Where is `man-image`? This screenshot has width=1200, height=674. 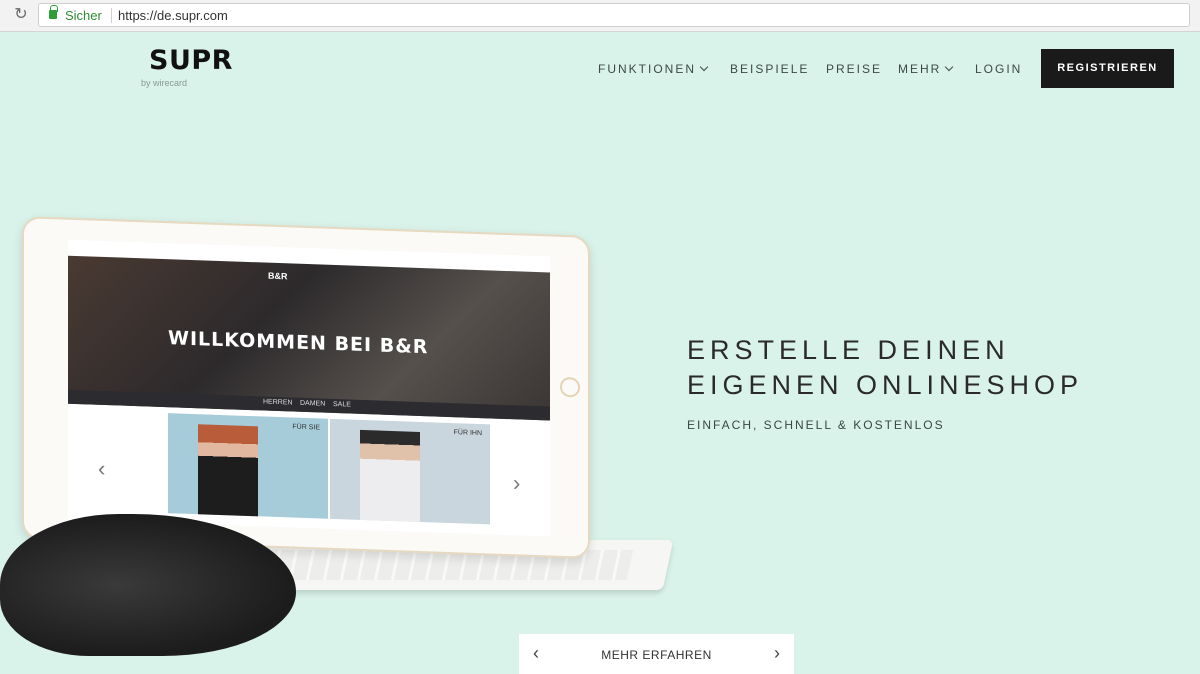 man-image is located at coordinates (390, 475).